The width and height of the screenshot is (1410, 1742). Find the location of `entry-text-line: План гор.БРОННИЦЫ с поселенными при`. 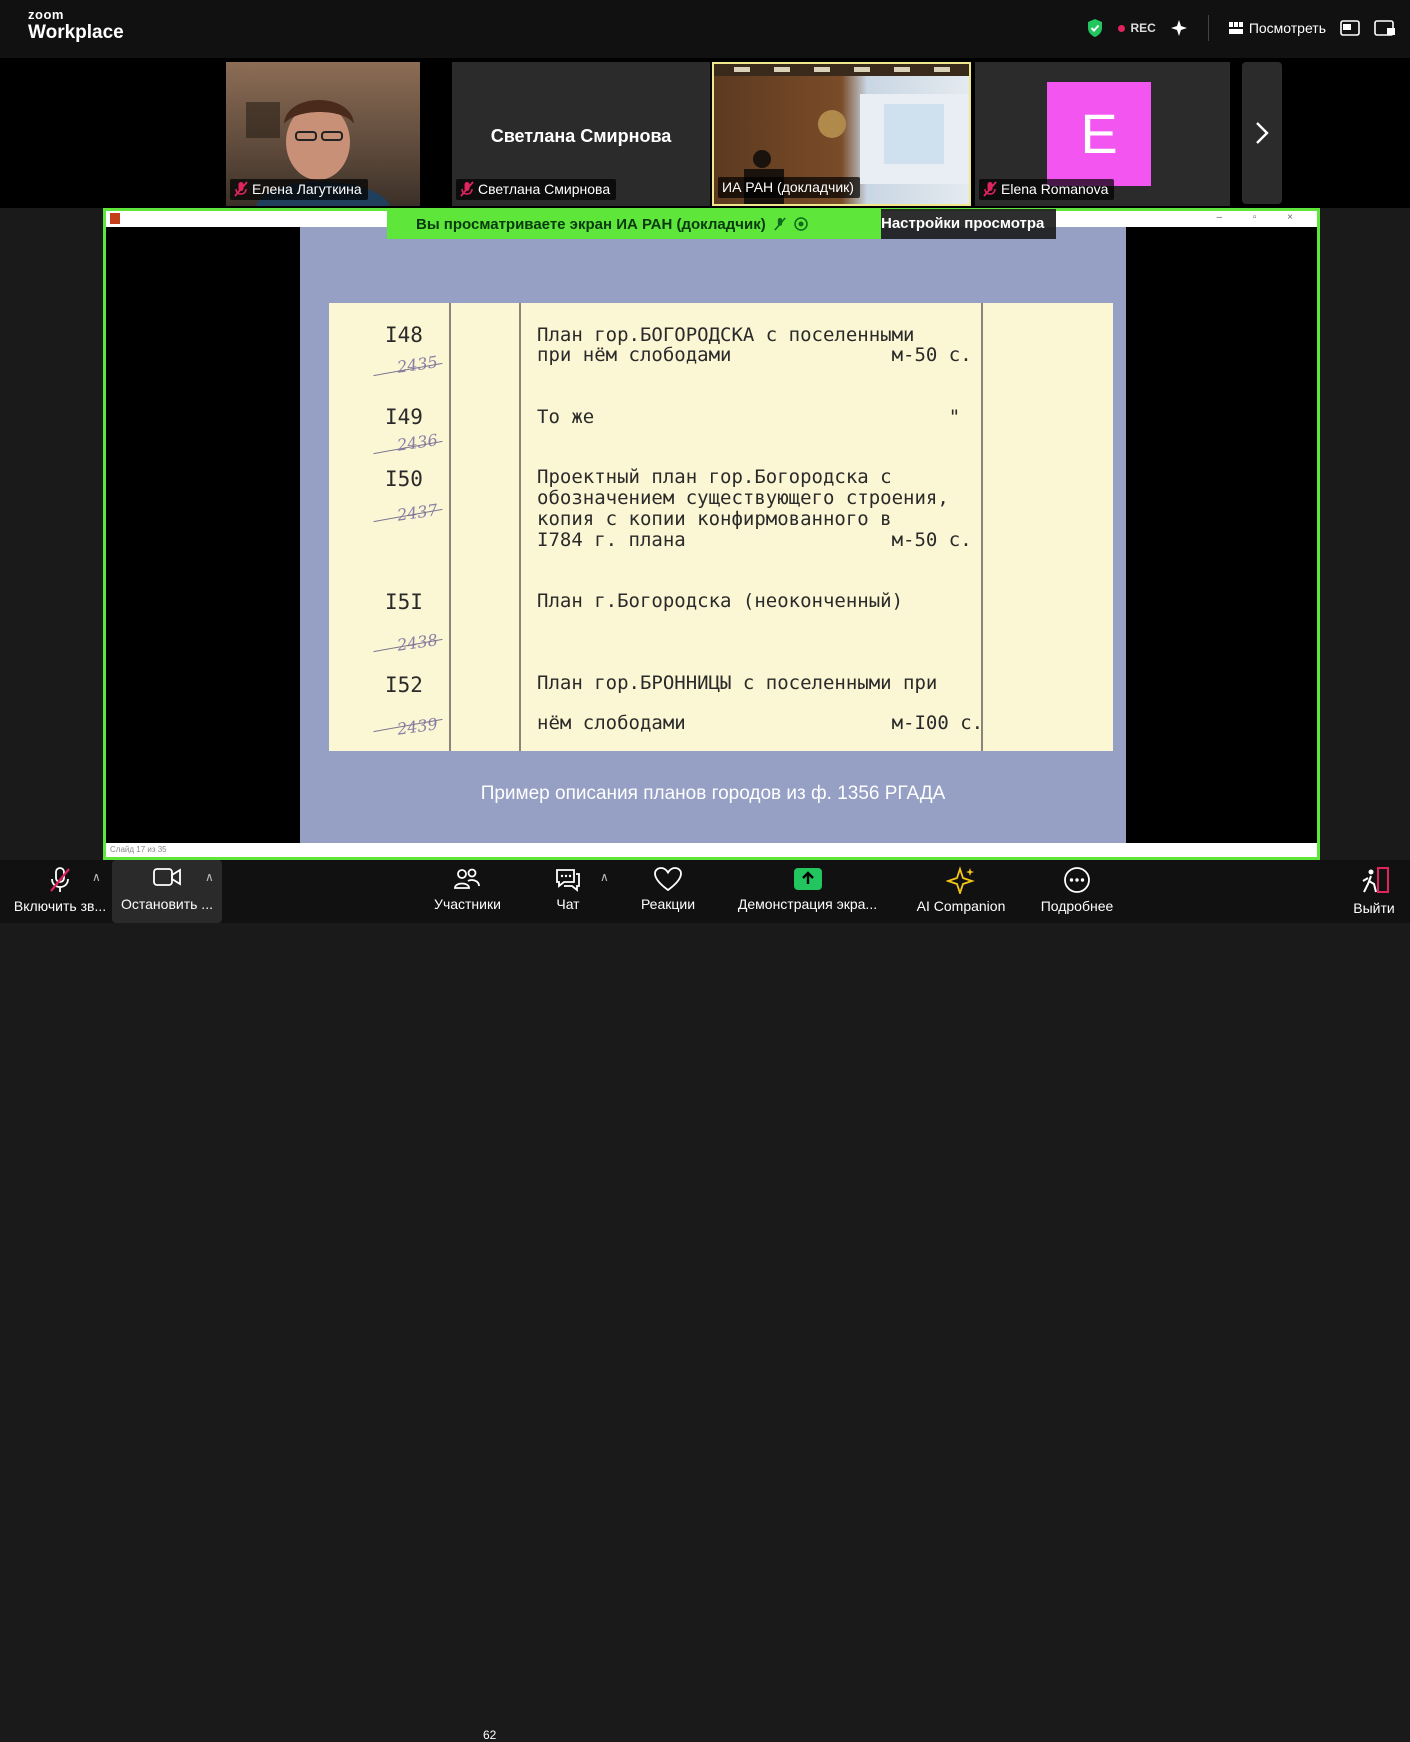

entry-text-line: План гор.БРОННИЦЫ с поселенными при is located at coordinates (737, 683).